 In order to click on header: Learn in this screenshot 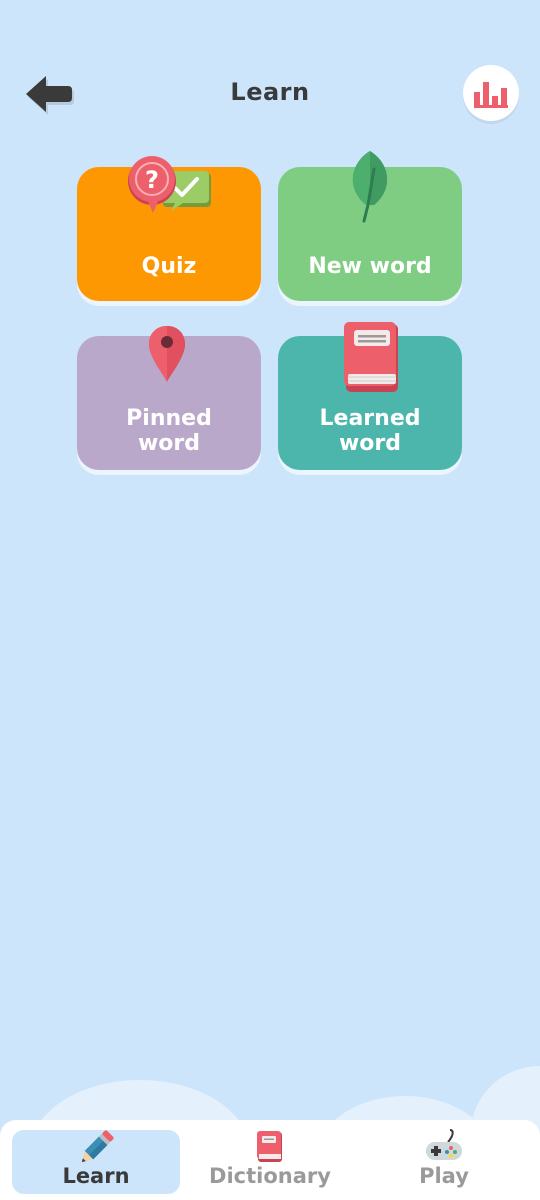, I will do `click(270, 95)`.